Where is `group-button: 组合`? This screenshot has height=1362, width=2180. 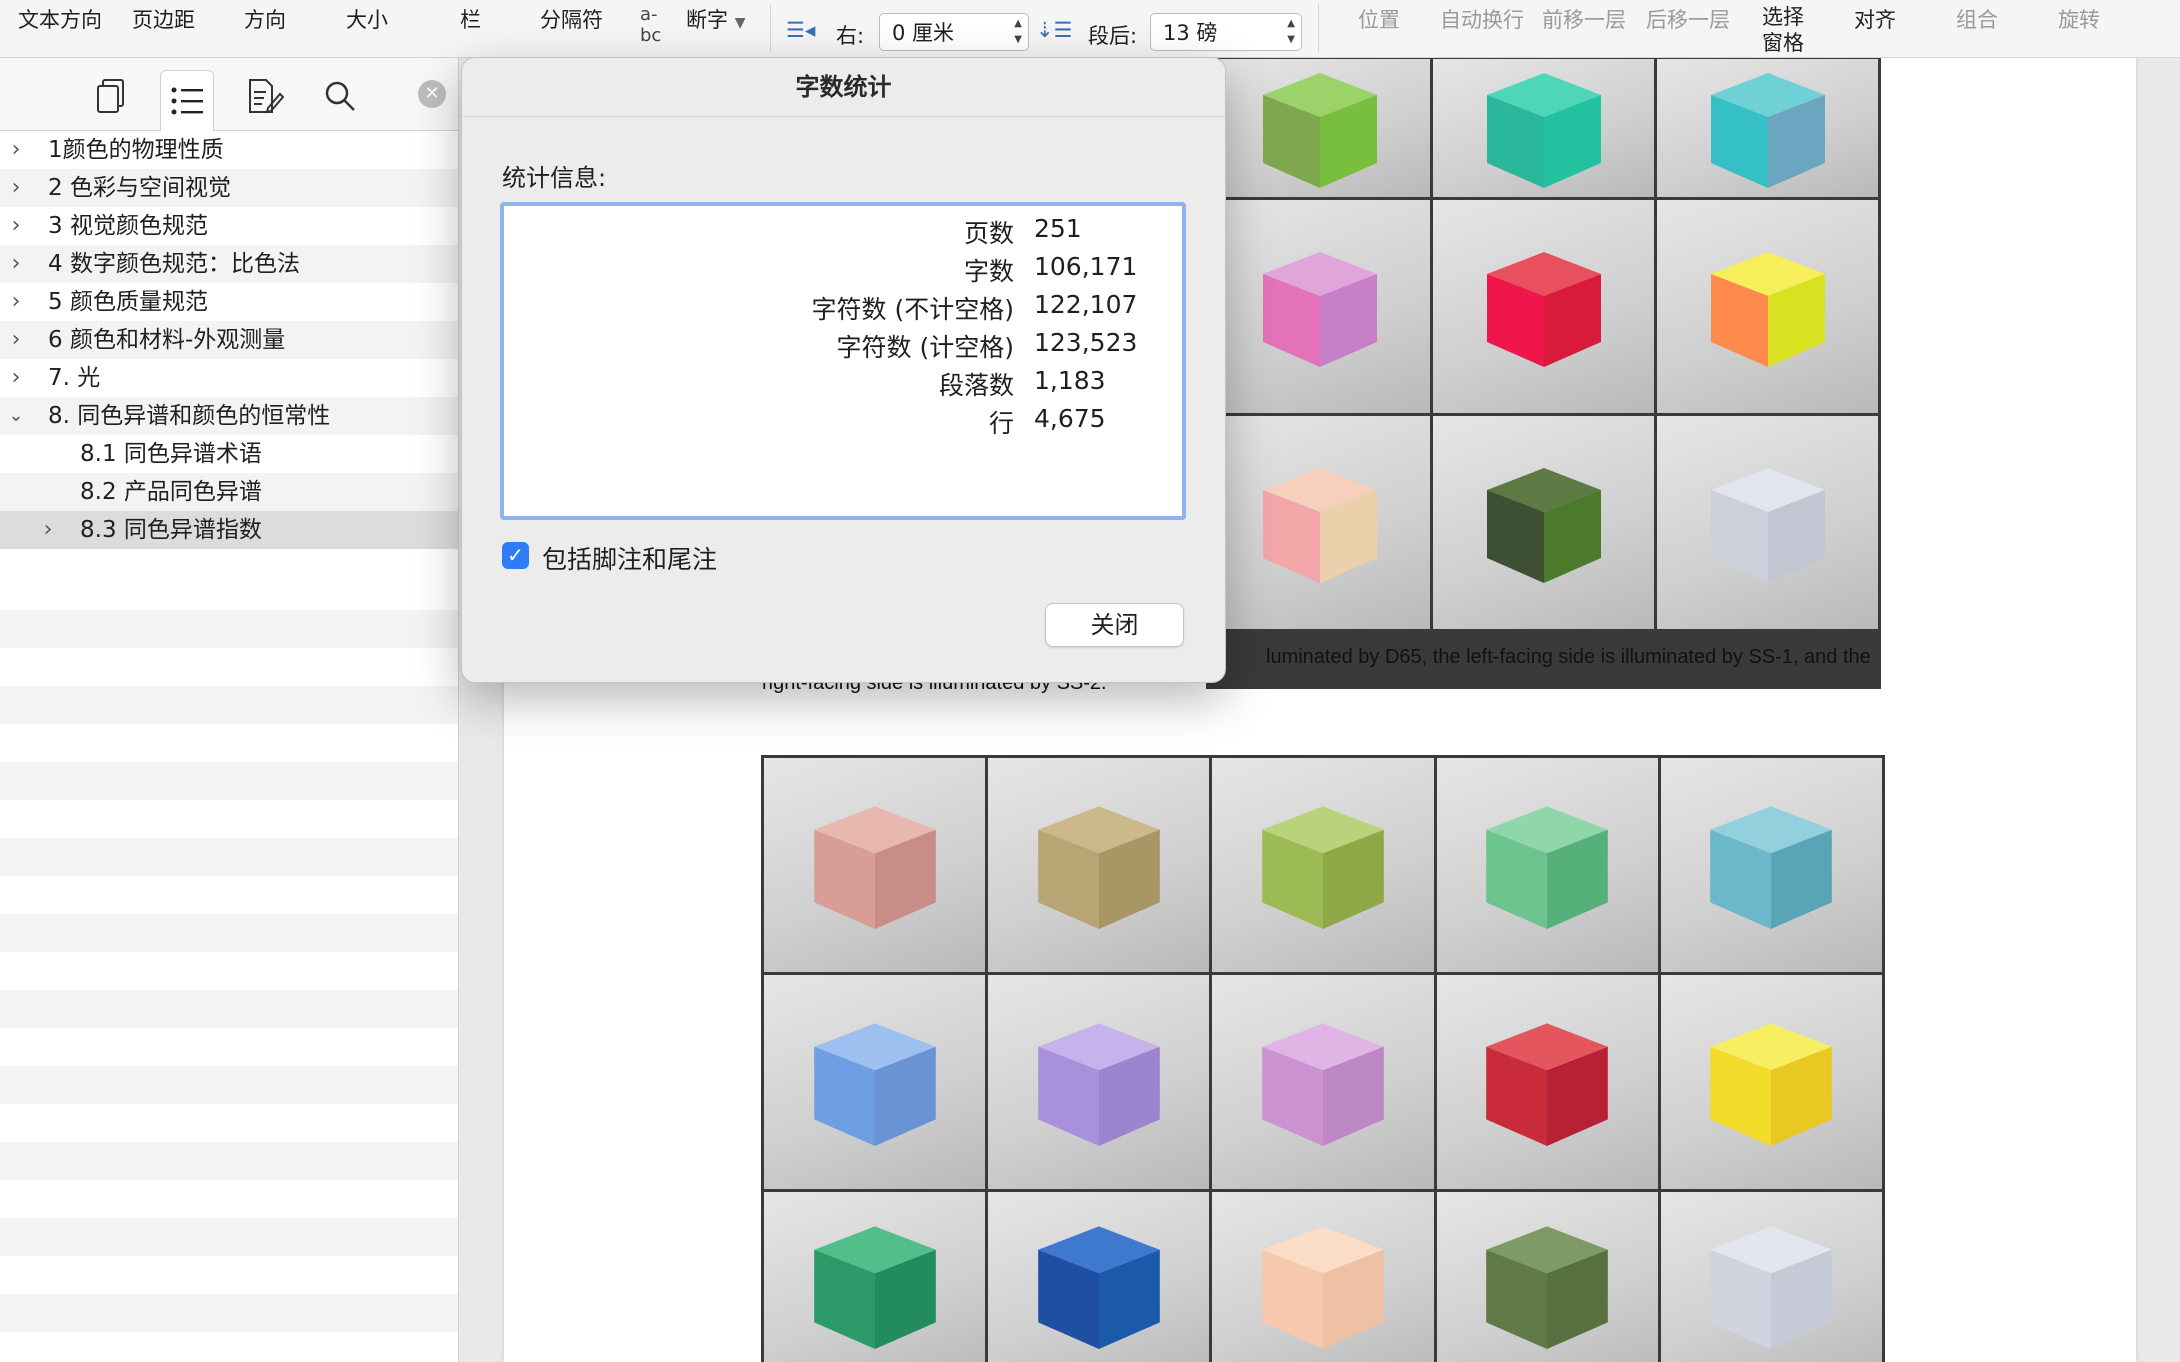 group-button: 组合 is located at coordinates (1977, 19).